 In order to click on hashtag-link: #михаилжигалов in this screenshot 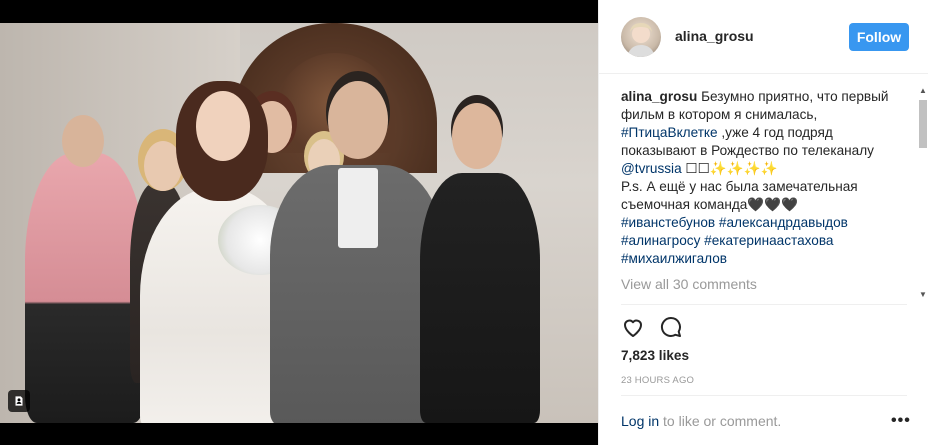, I will do `click(674, 258)`.